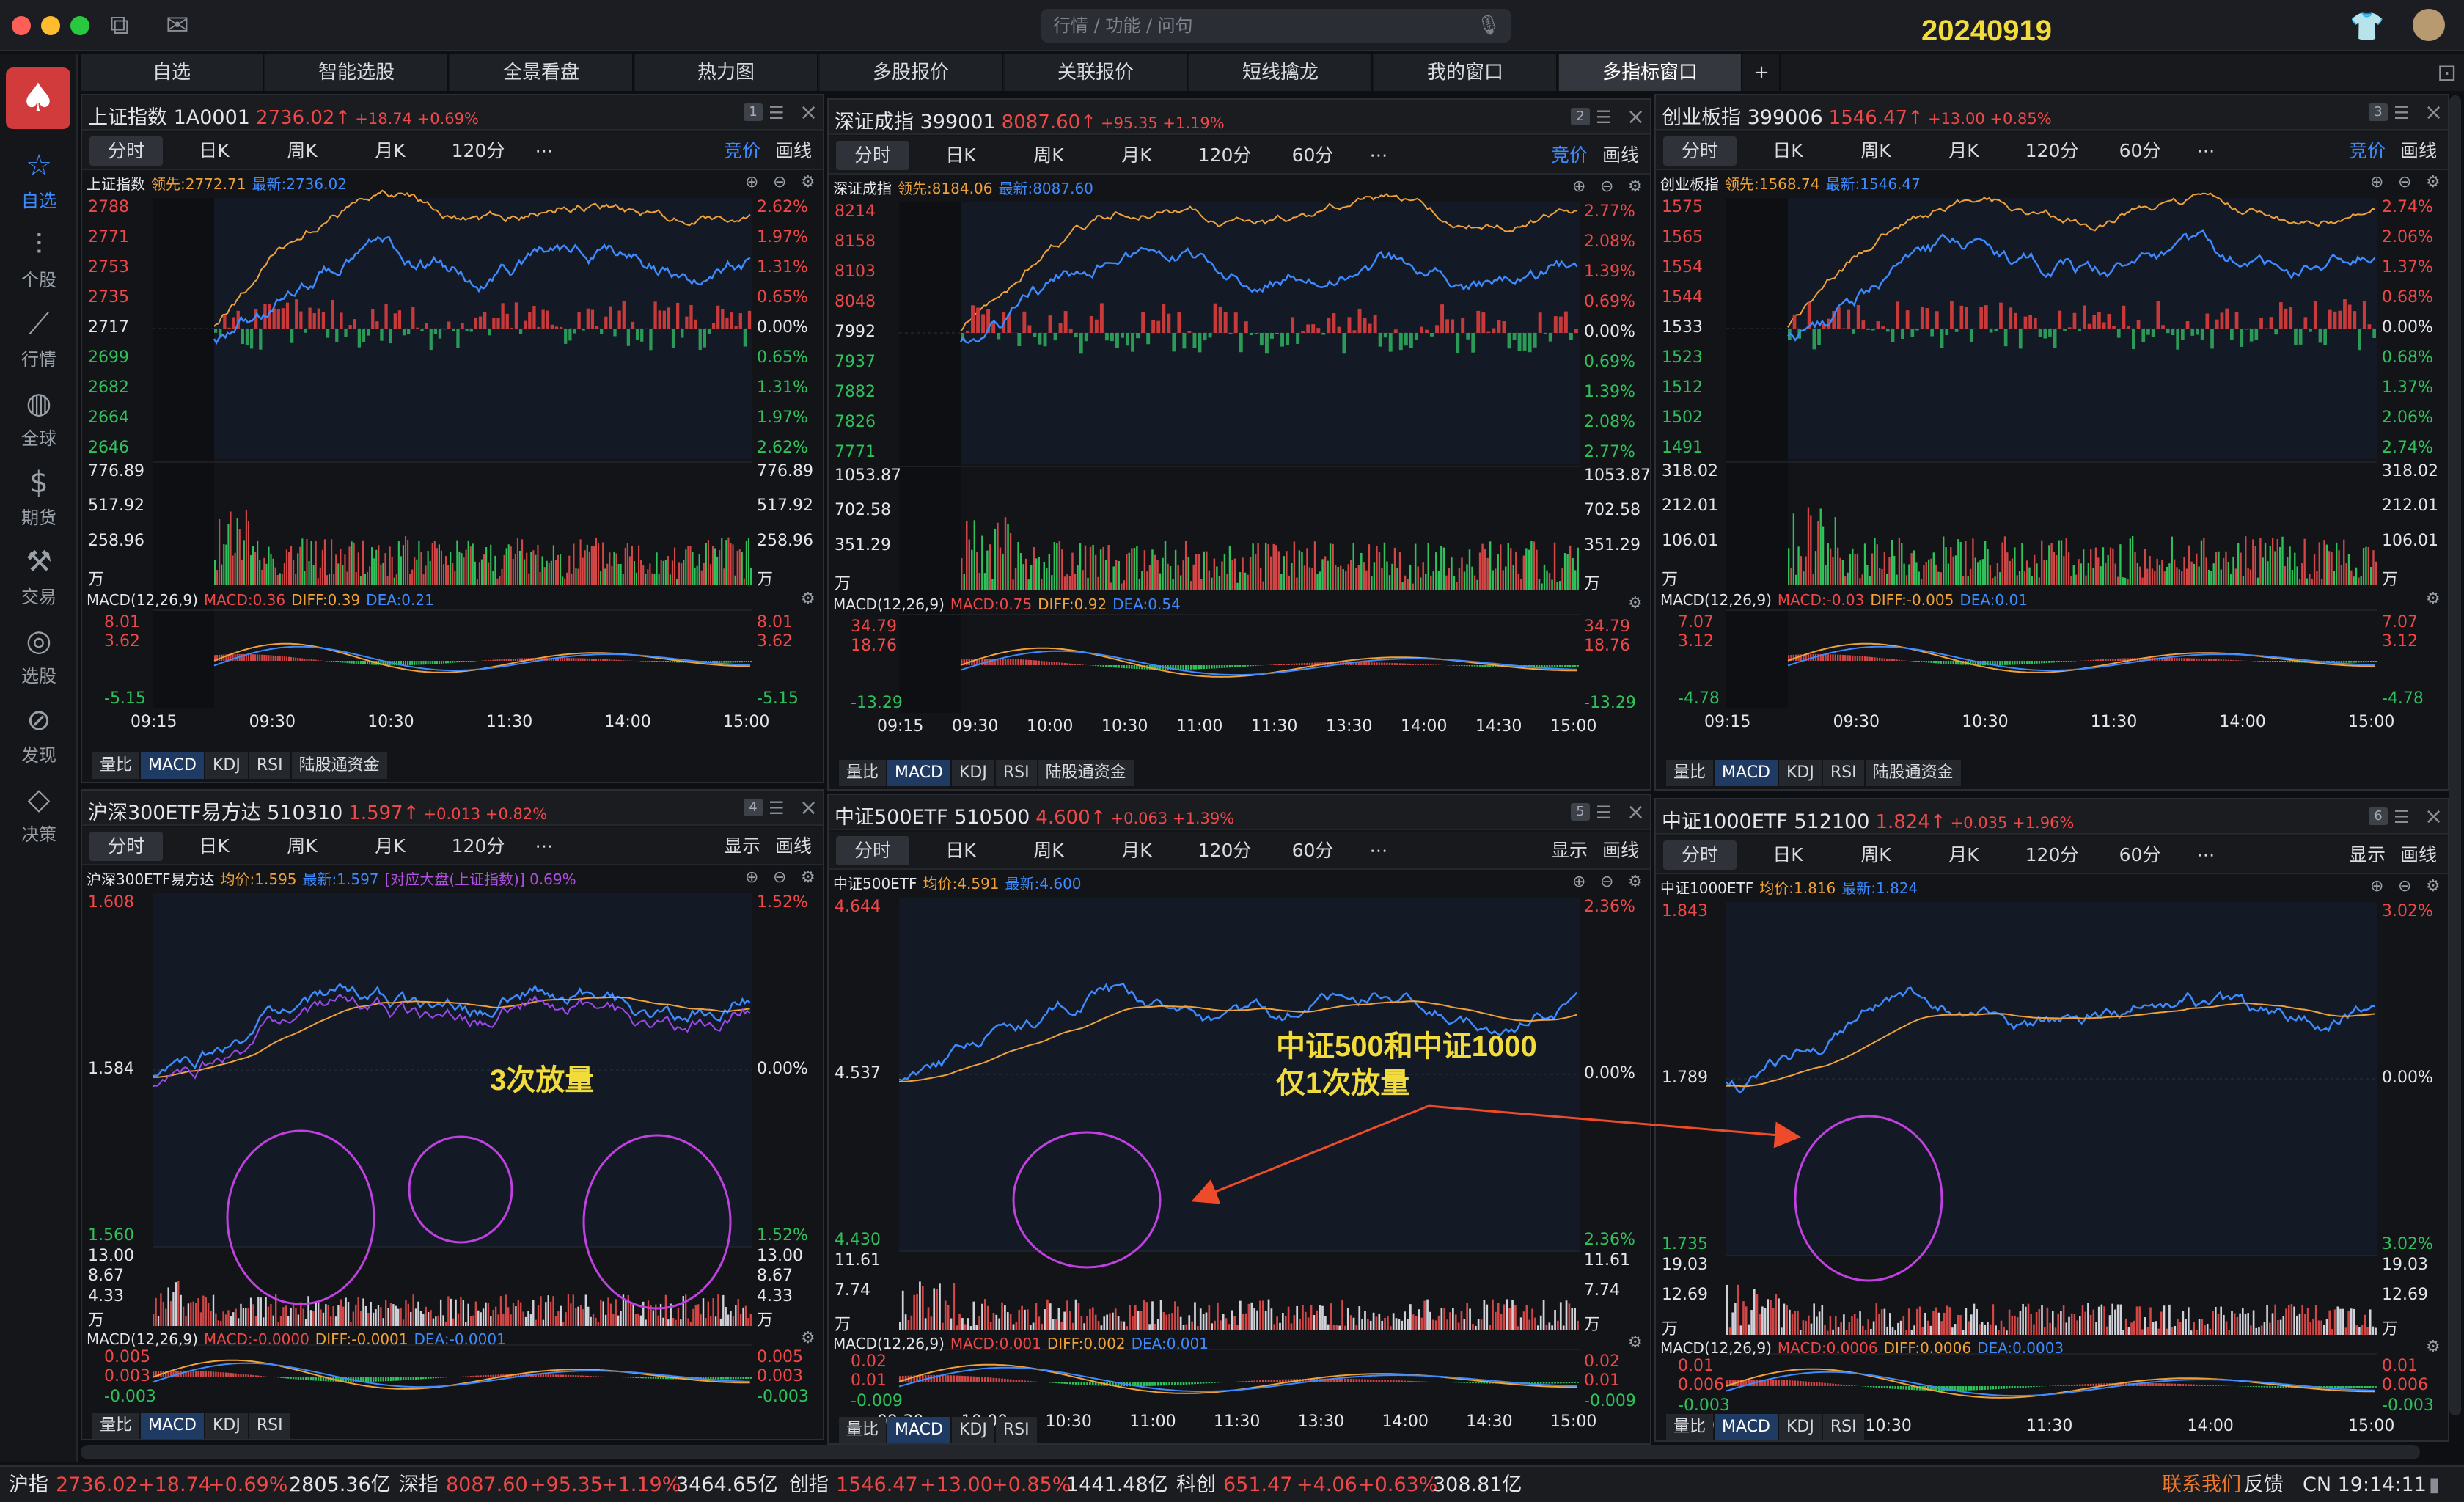  I want to click on sidebar-item-4: ◍ 全球, so click(39, 420).